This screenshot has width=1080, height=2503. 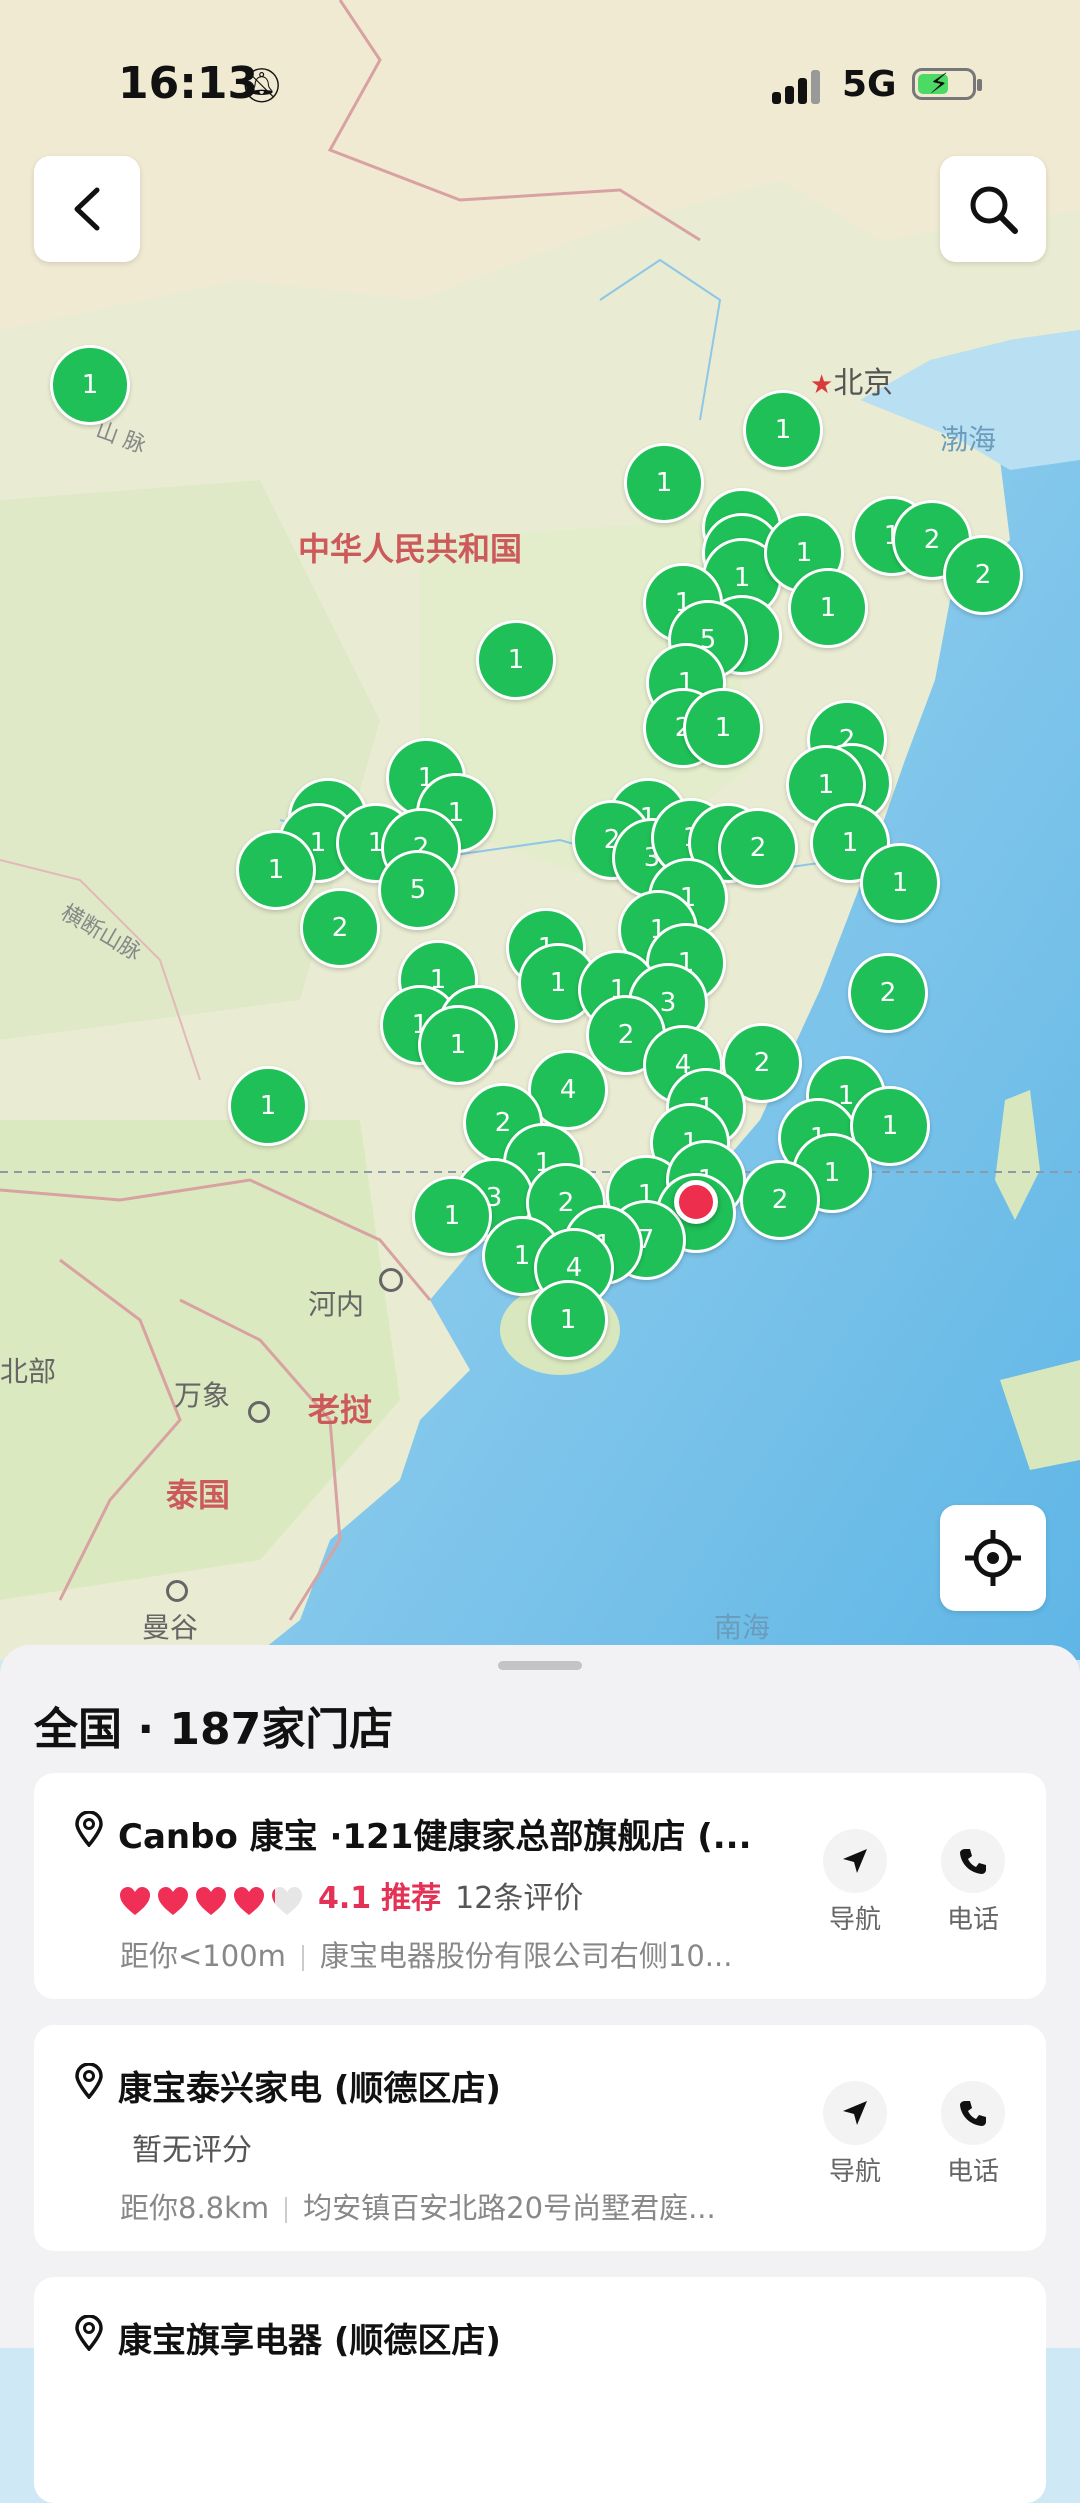 I want to click on search-button, so click(x=993, y=209).